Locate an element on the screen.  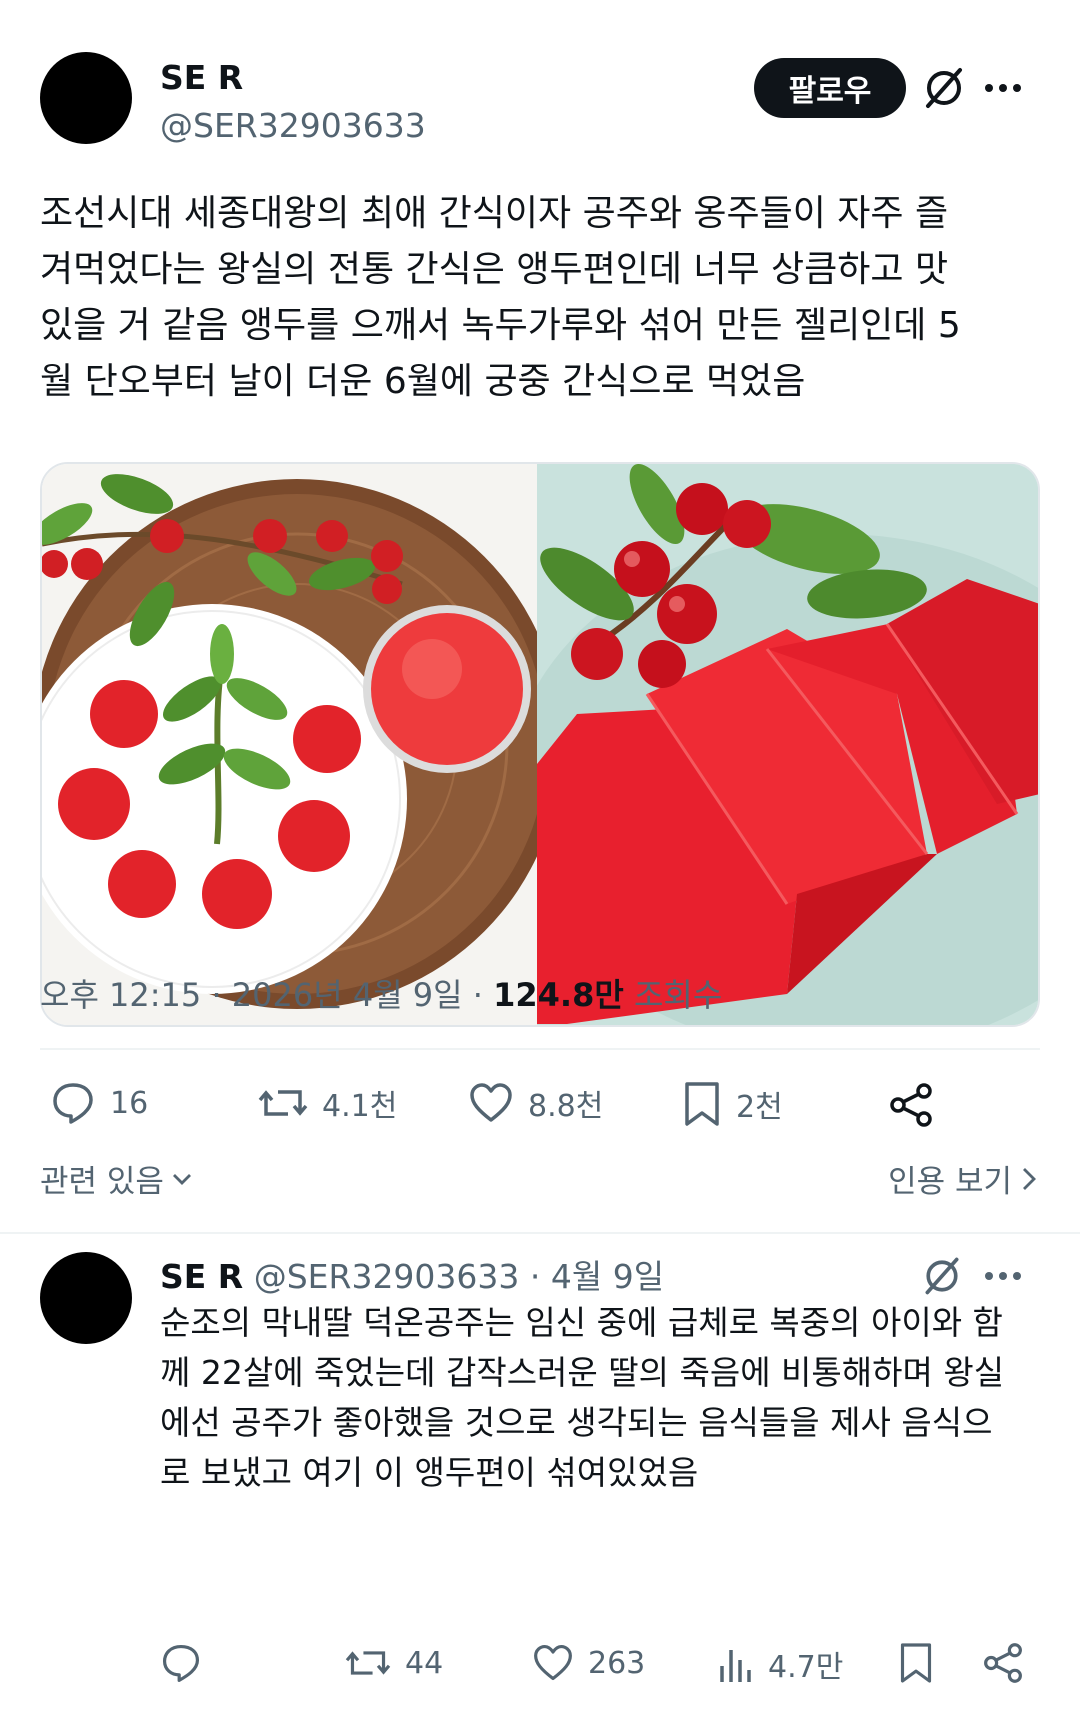
reply-text-line: 순조의 막내딸 덕온공주는 임신 중에 급체로 복중의 아이와 함 is located at coordinates (581, 1322).